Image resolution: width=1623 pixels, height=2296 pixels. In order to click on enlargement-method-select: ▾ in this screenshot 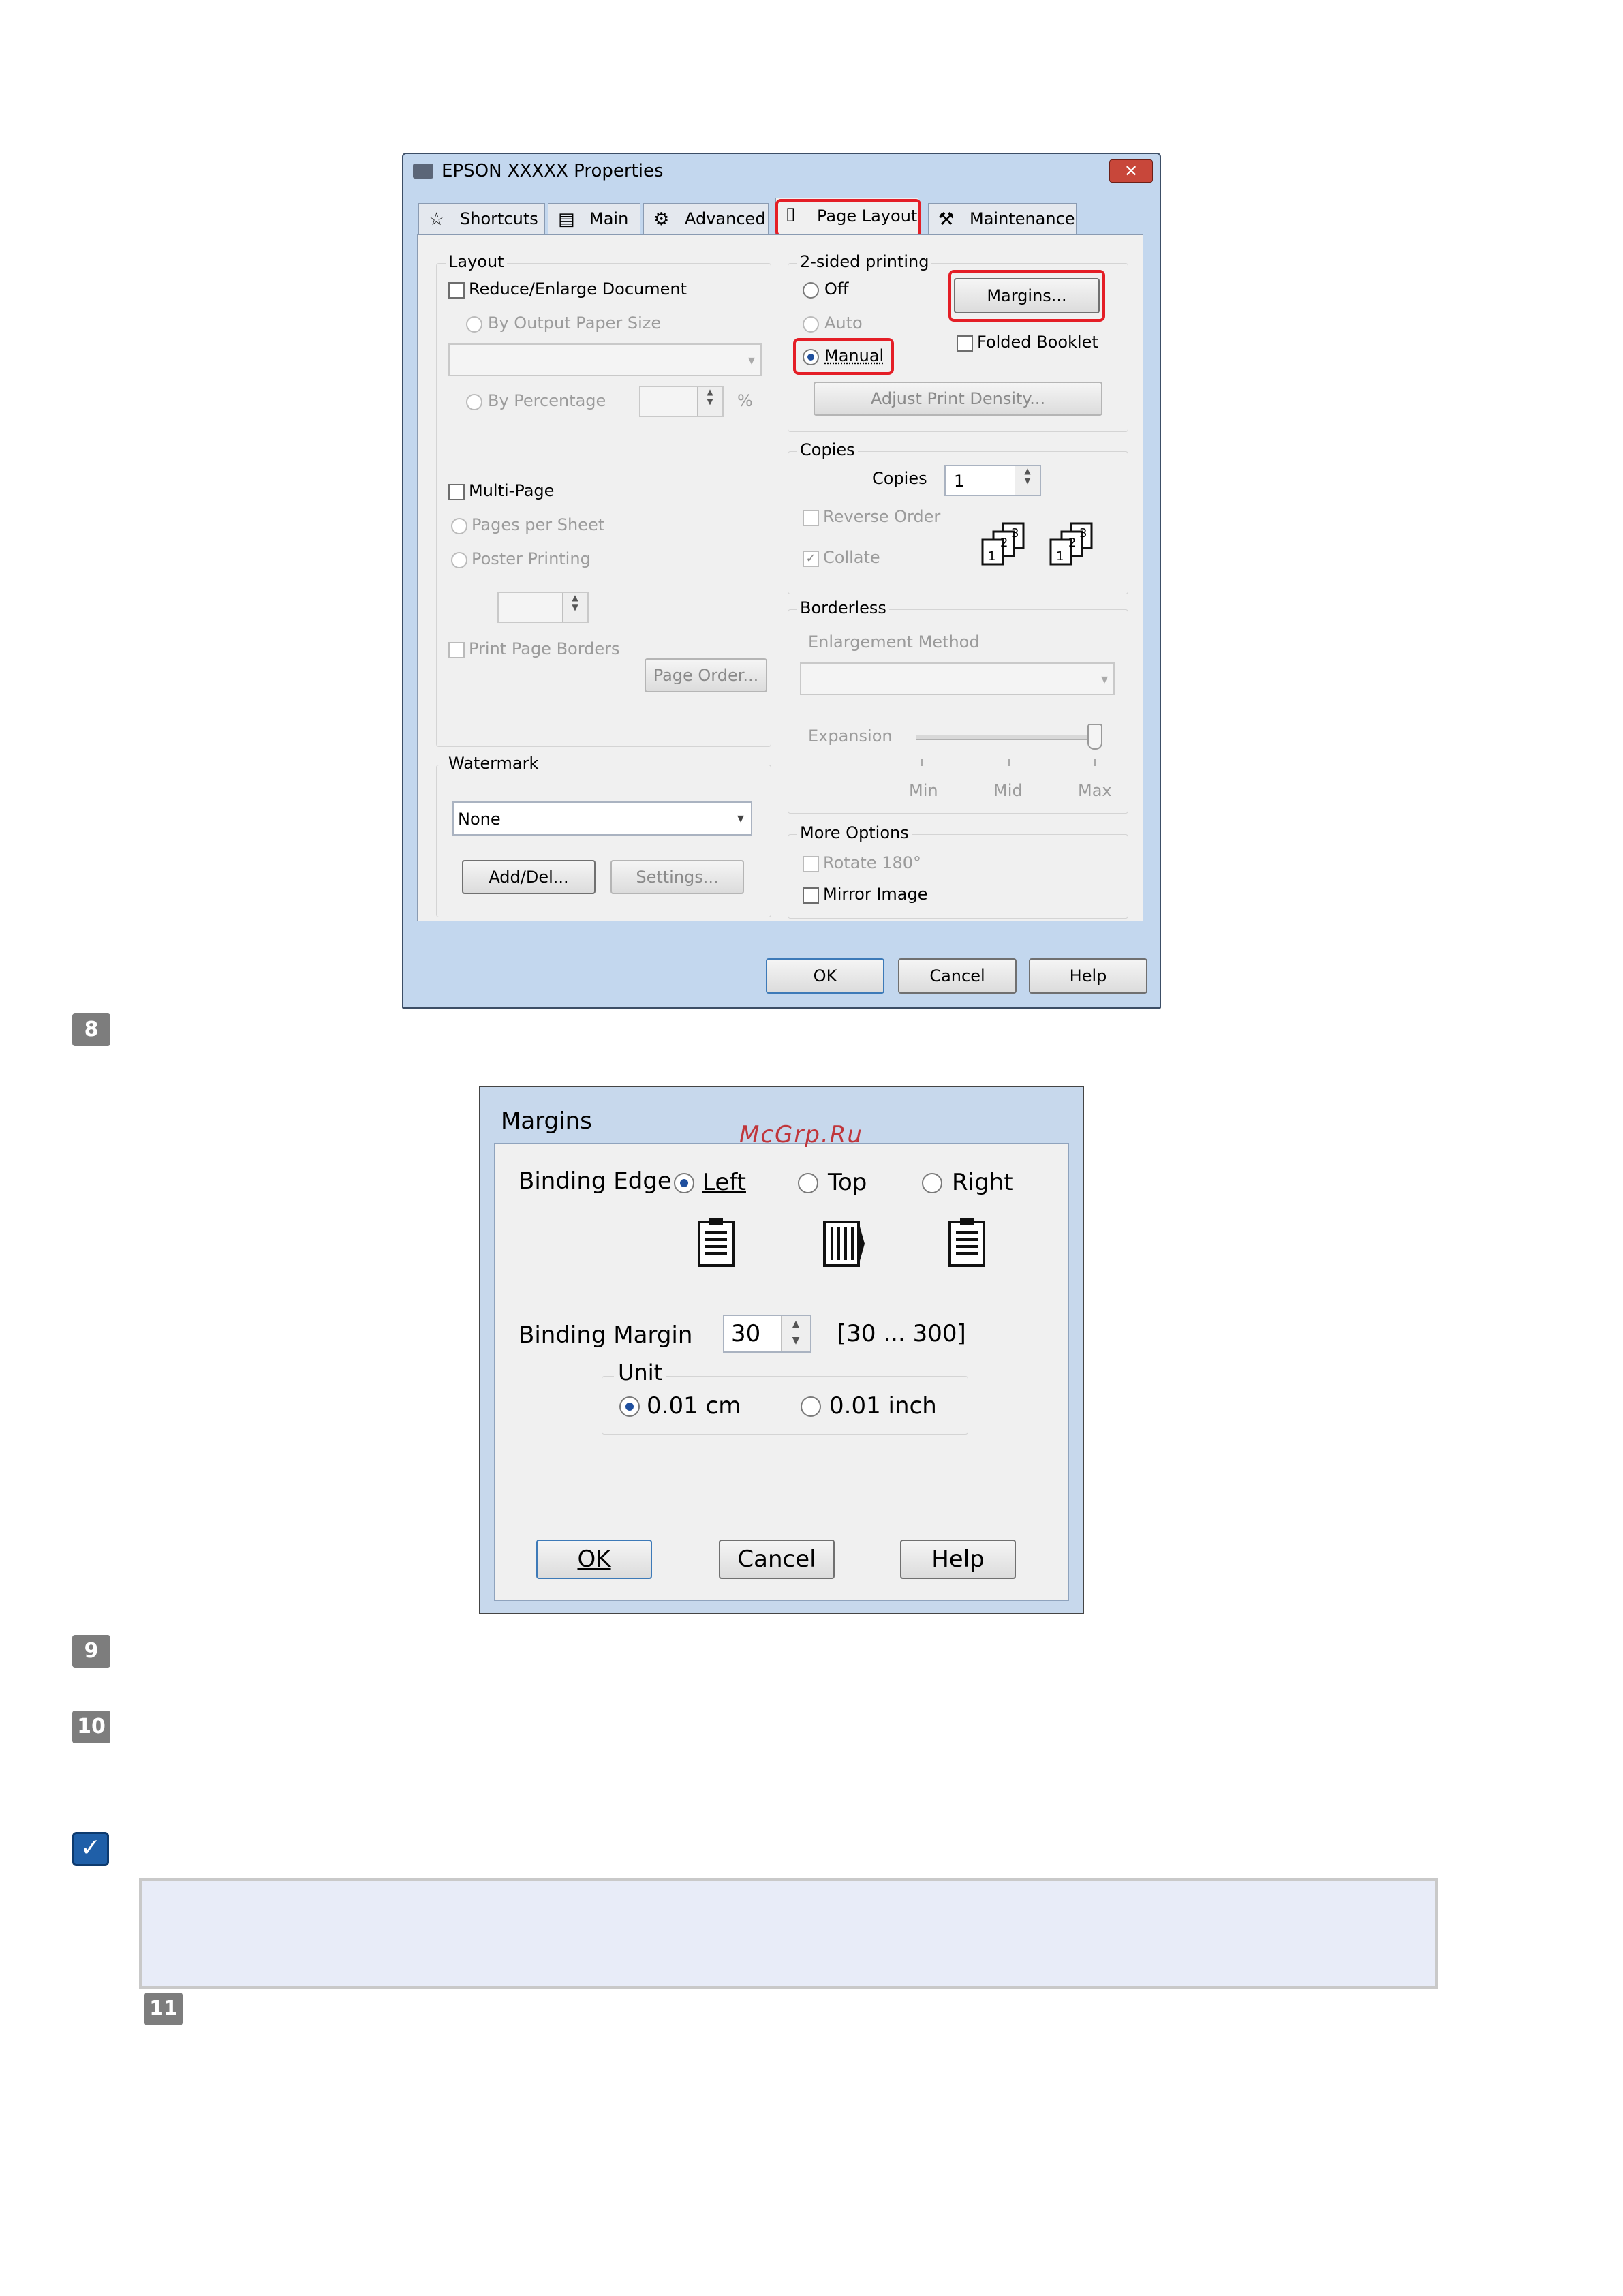, I will do `click(957, 678)`.